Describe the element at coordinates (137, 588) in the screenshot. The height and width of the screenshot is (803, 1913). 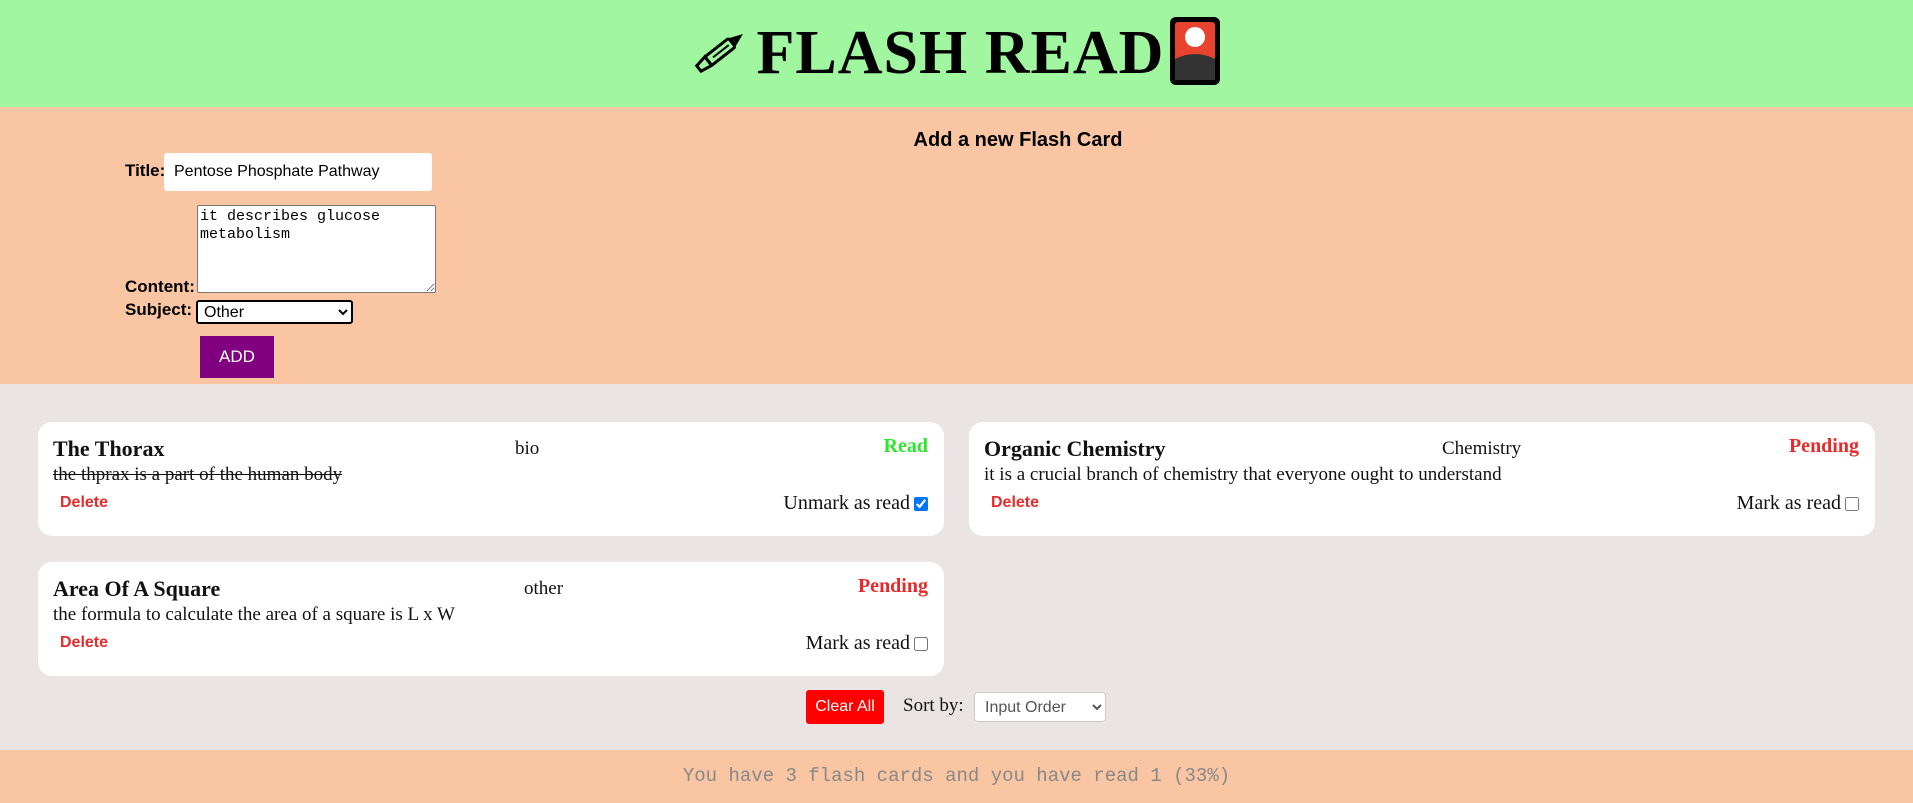
I see `card-title: Area Of A Square` at that location.